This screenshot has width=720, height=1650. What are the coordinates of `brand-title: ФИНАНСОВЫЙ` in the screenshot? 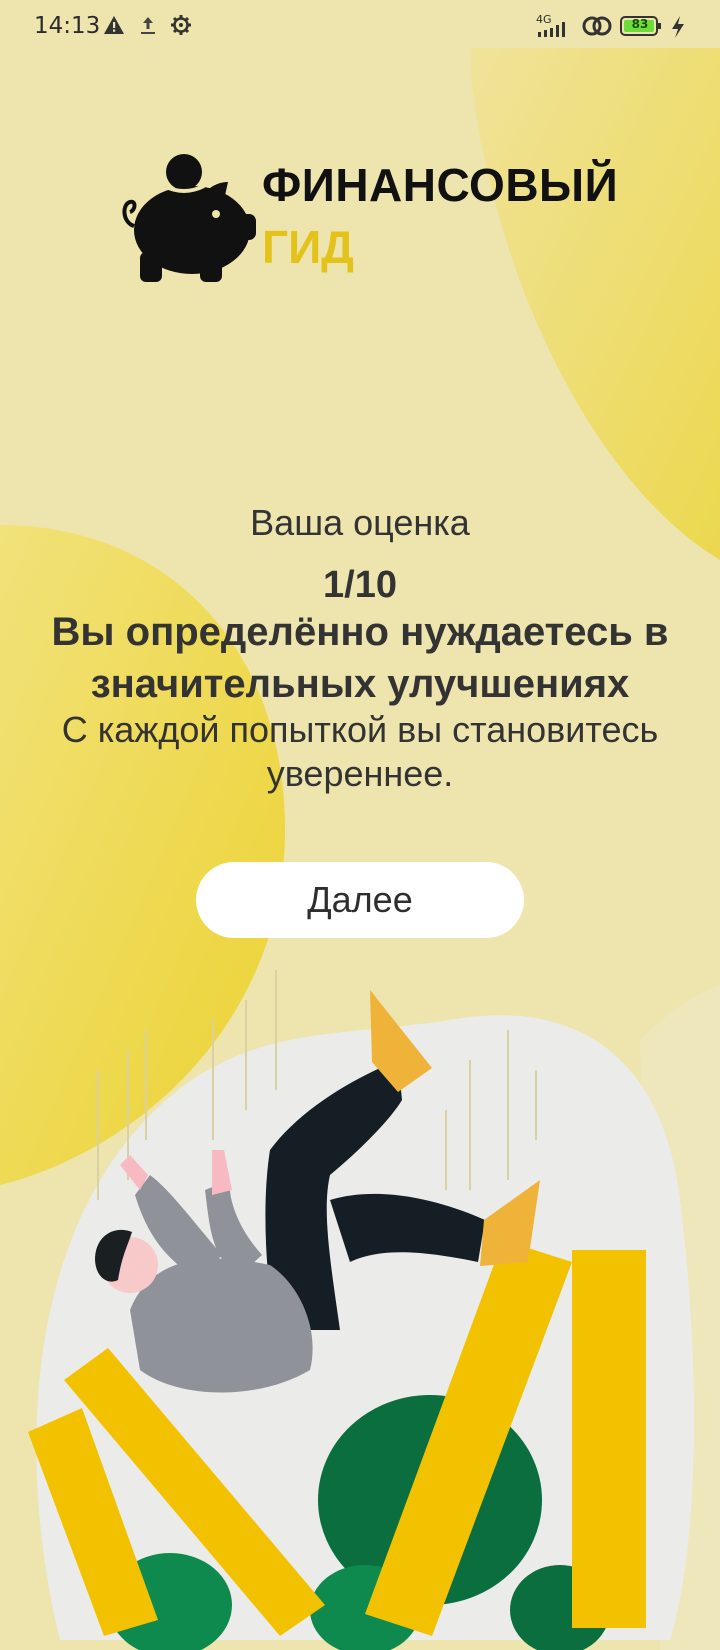 It's located at (440, 185).